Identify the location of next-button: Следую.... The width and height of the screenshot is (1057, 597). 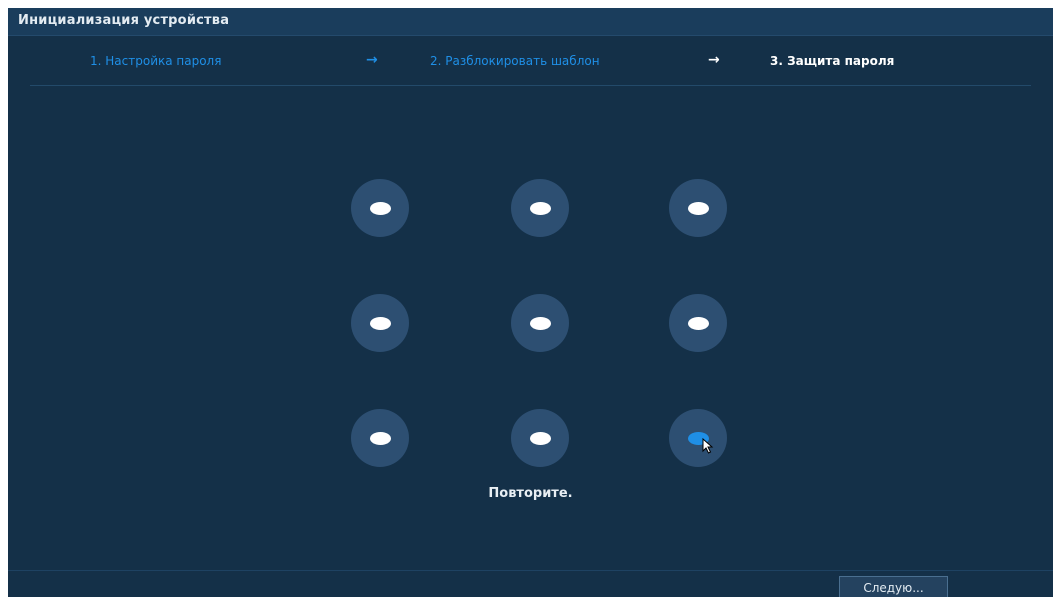
(893, 586).